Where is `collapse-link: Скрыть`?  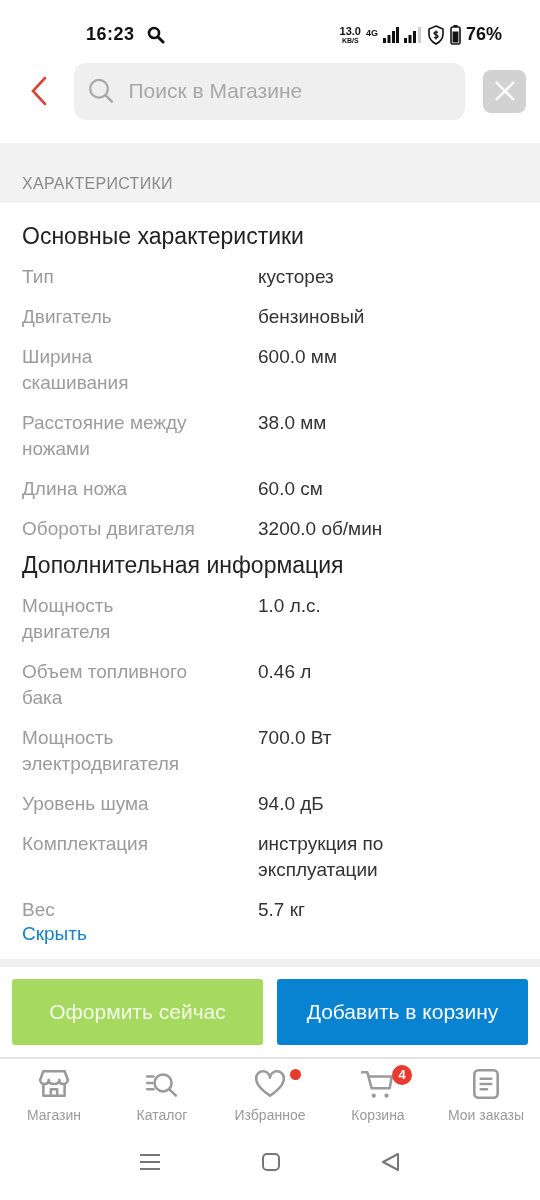 collapse-link: Скрыть is located at coordinates (54, 934).